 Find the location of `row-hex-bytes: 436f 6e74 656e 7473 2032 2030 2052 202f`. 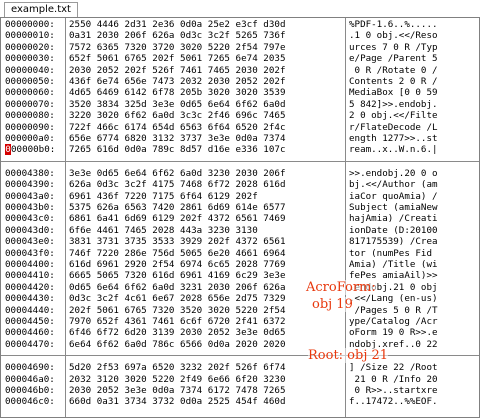

row-hex-bytes: 436f 6e74 656e 7473 2032 2030 2052 202f is located at coordinates (206, 81).